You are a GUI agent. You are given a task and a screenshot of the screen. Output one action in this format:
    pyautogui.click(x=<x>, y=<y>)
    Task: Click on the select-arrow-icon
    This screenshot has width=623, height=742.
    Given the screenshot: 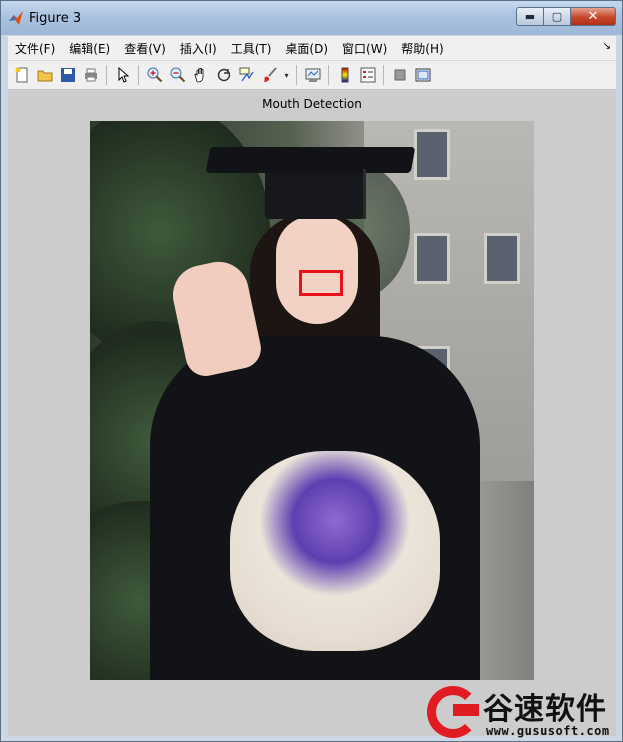 What is the action you would take?
    pyautogui.click(x=123, y=75)
    